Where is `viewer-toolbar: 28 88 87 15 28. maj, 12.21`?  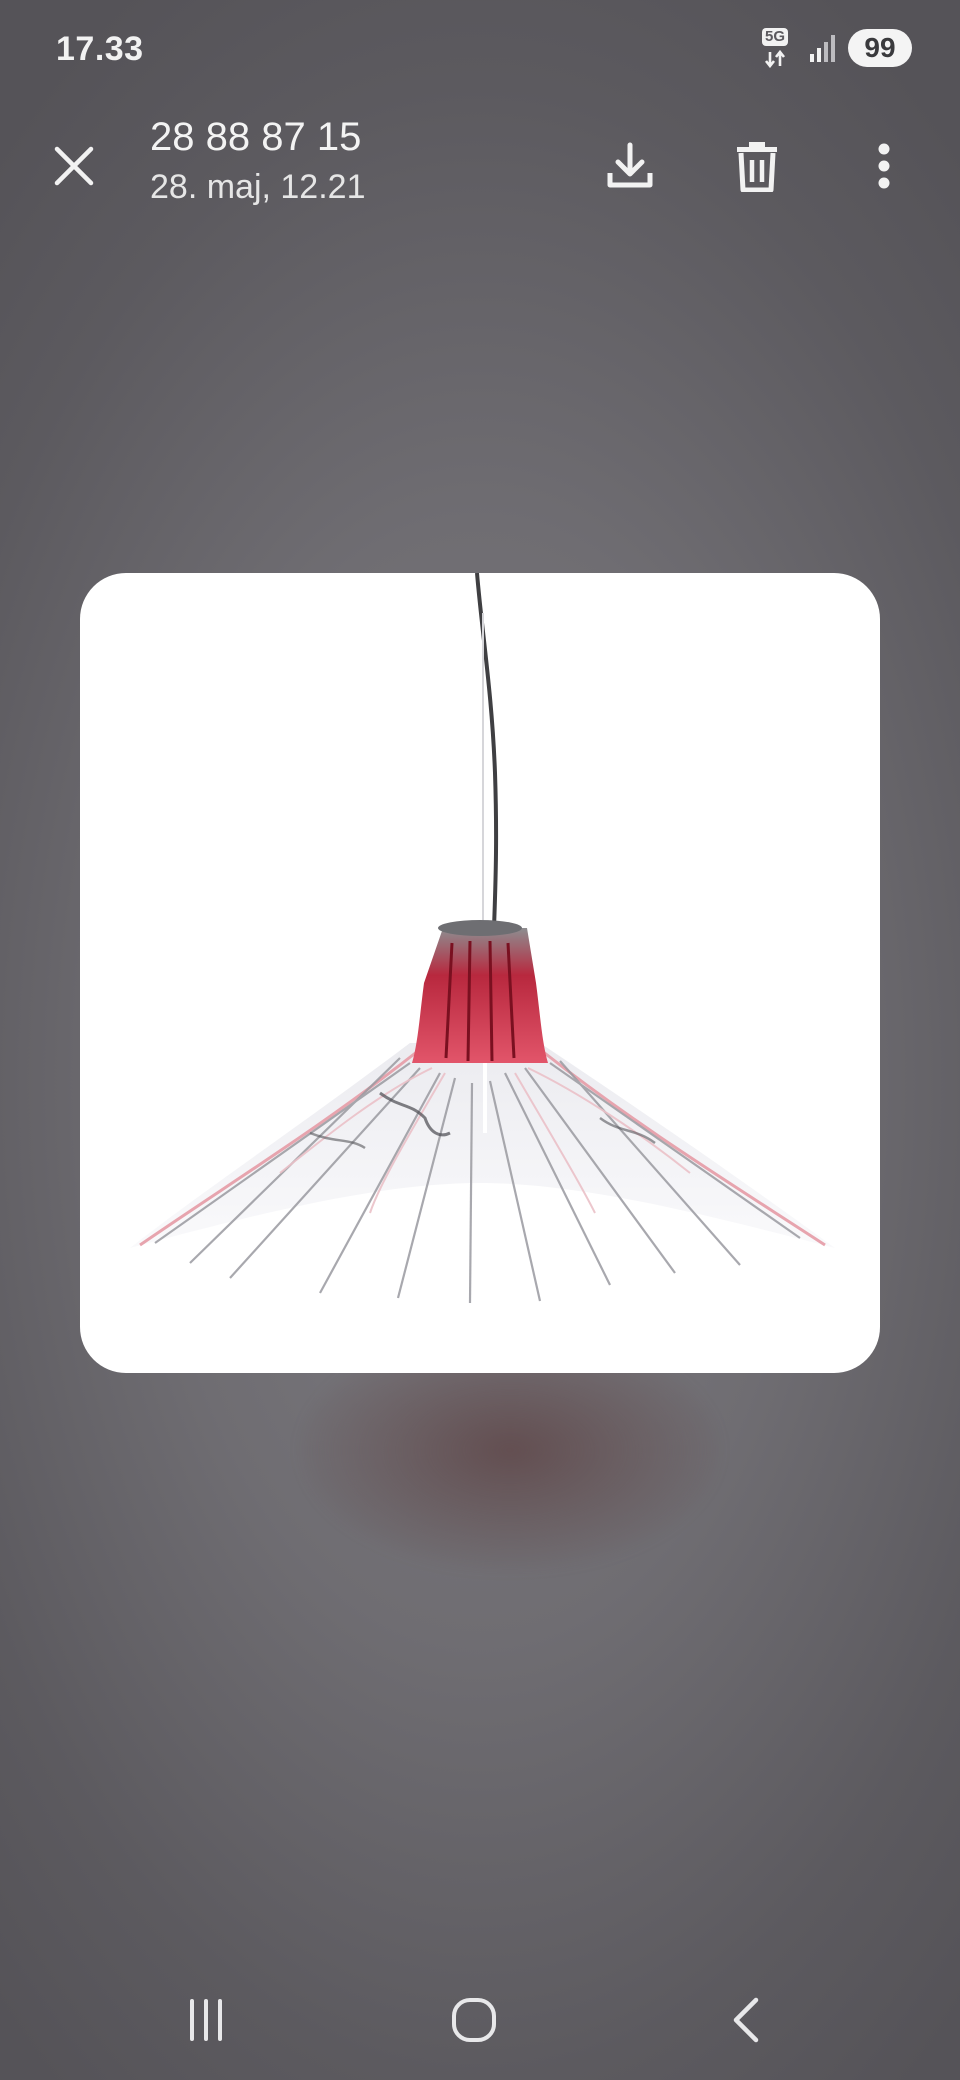 viewer-toolbar: 28 88 87 15 28. maj, 12.21 is located at coordinates (480, 165).